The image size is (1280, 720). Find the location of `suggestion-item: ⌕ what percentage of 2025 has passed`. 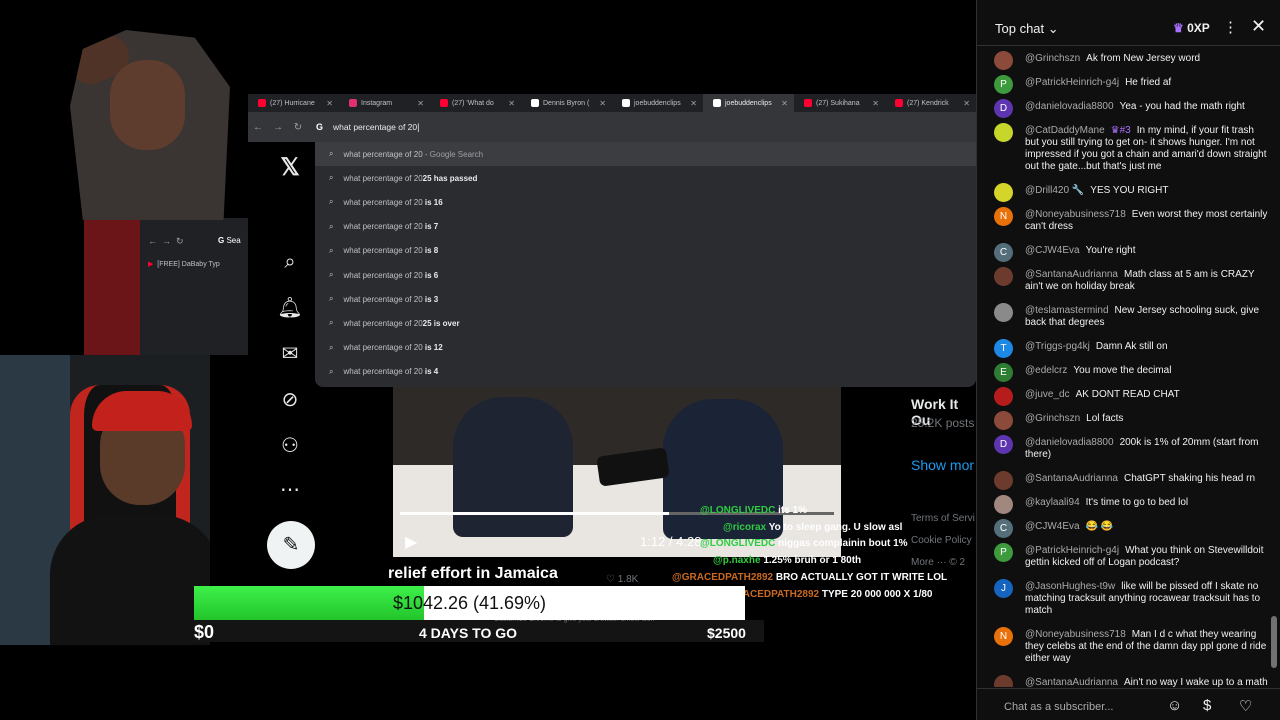

suggestion-item: ⌕ what percentage of 2025 has passed is located at coordinates (645, 178).